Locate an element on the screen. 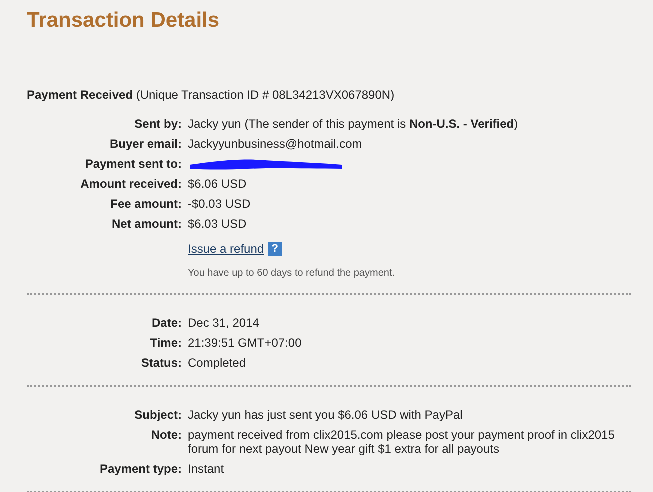 The height and width of the screenshot is (492, 653). field-label: Subject: is located at coordinates (158, 415).